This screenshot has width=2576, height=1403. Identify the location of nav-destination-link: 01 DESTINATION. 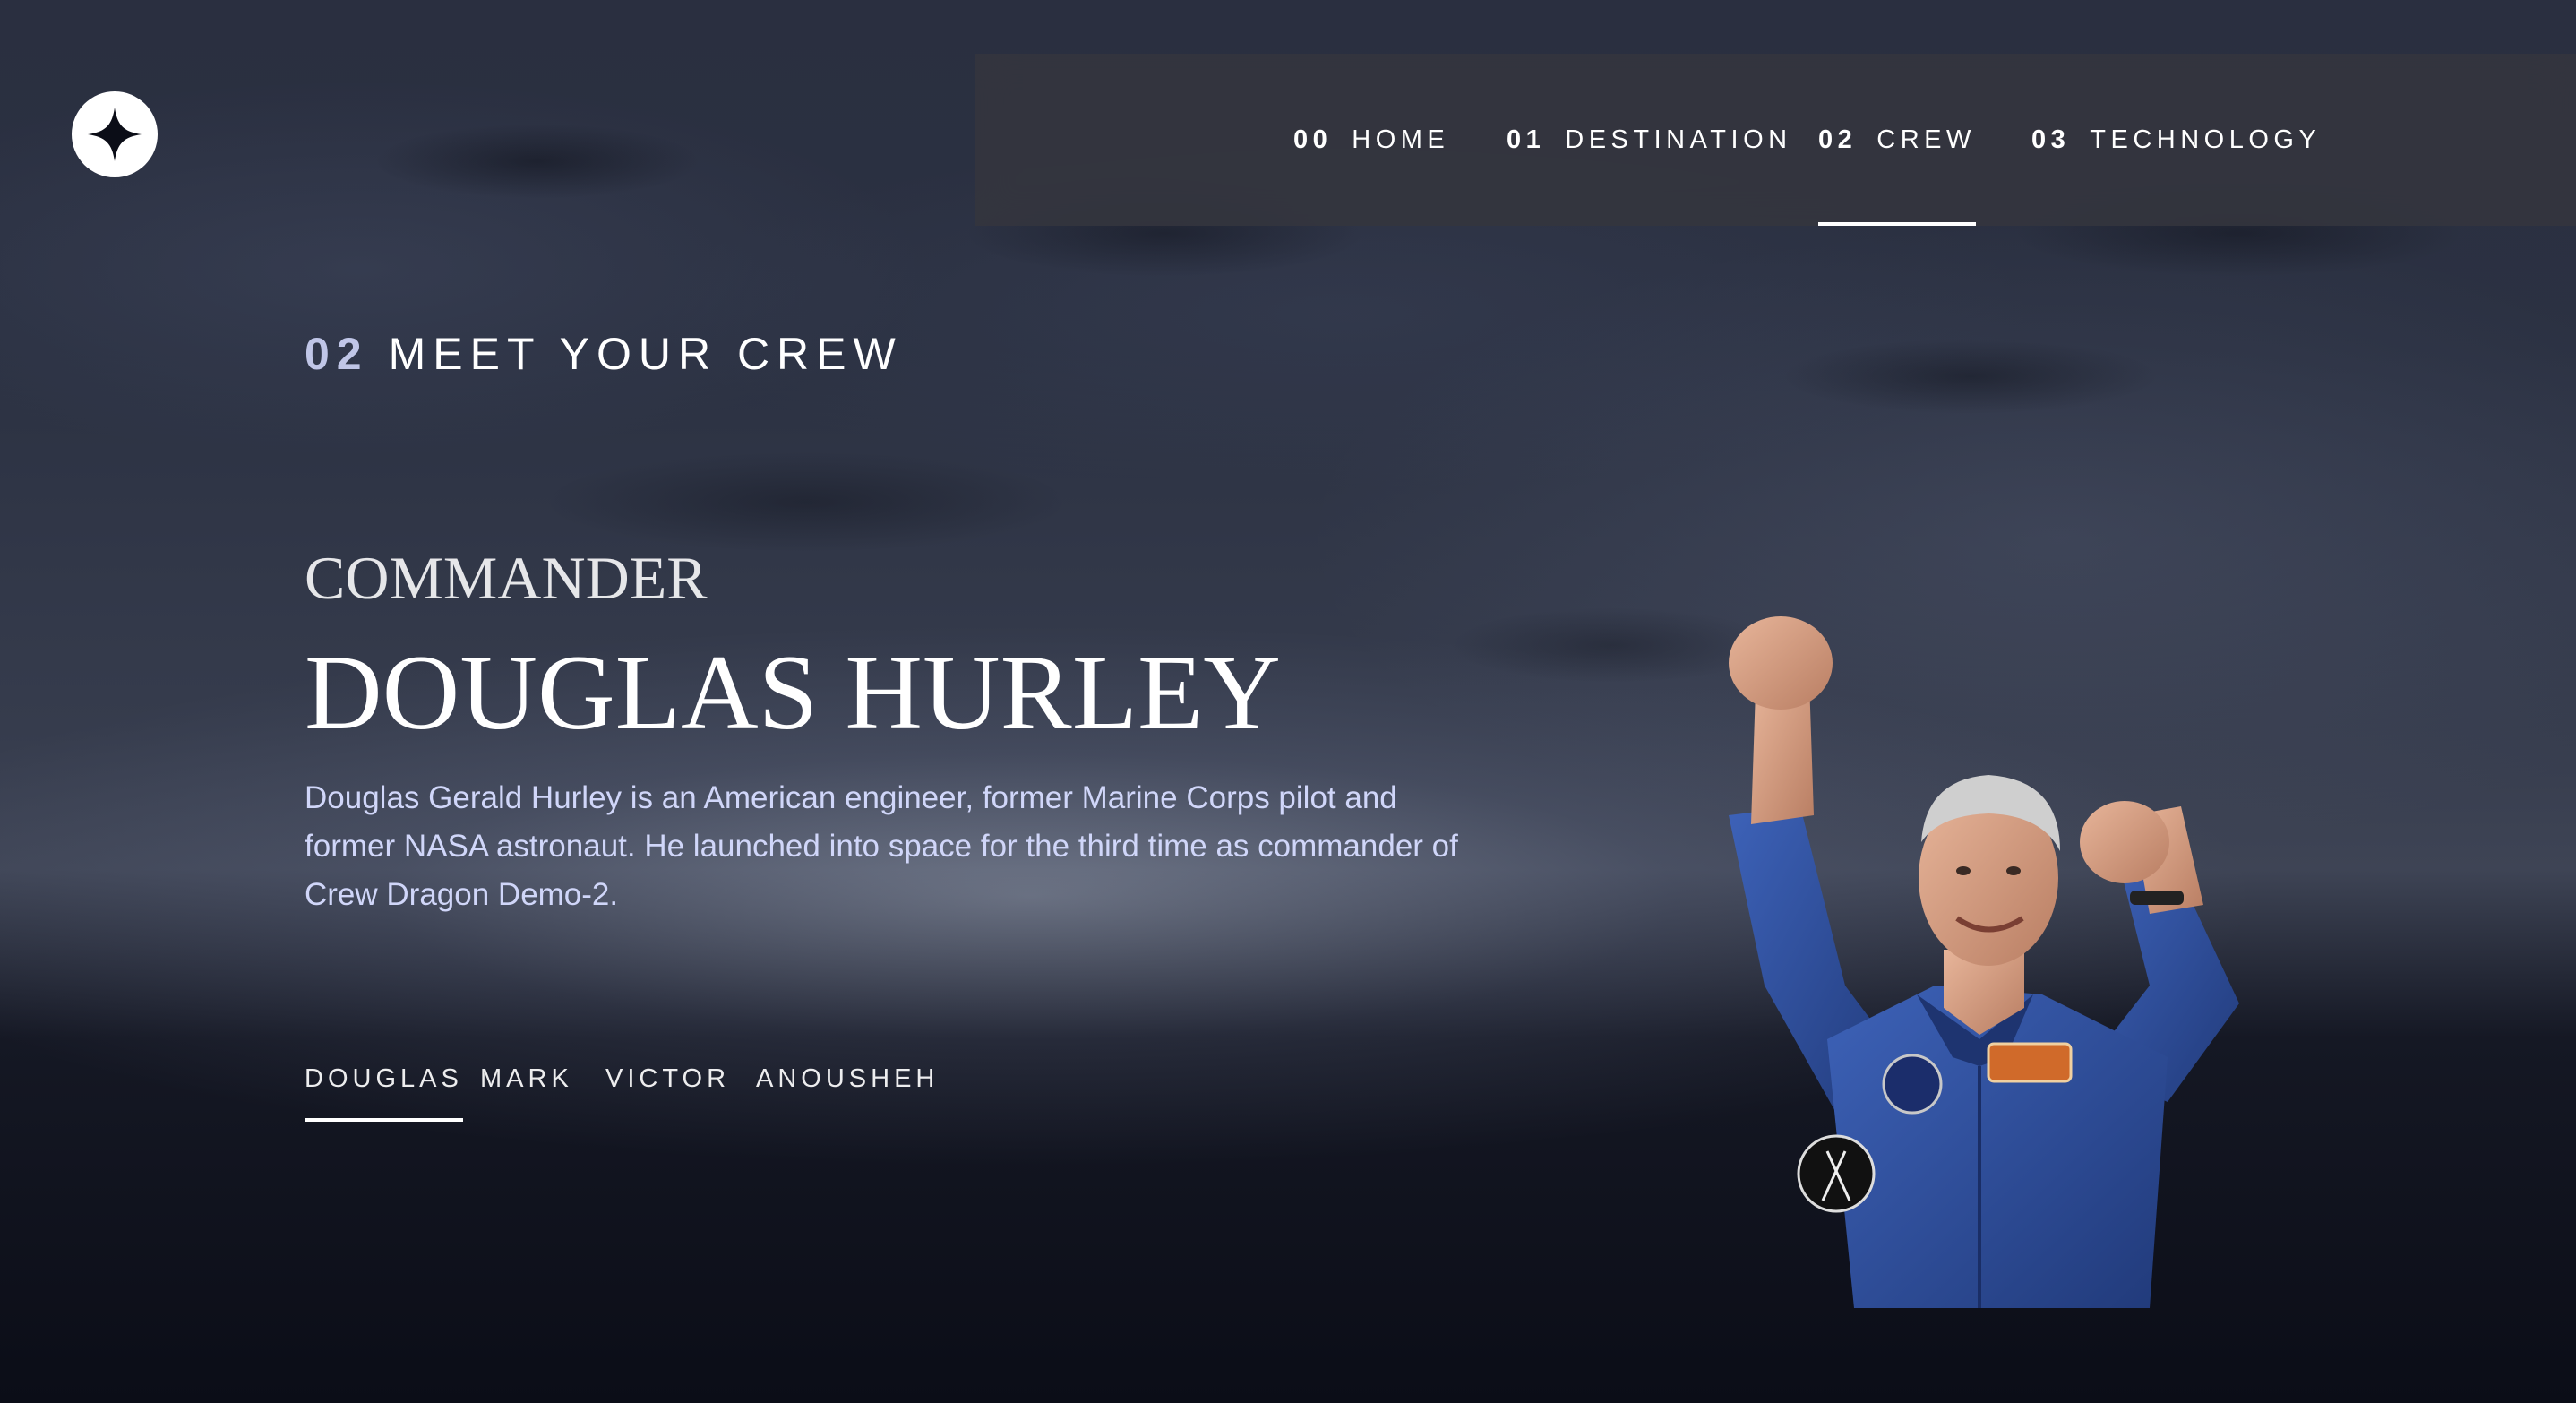
(1649, 140).